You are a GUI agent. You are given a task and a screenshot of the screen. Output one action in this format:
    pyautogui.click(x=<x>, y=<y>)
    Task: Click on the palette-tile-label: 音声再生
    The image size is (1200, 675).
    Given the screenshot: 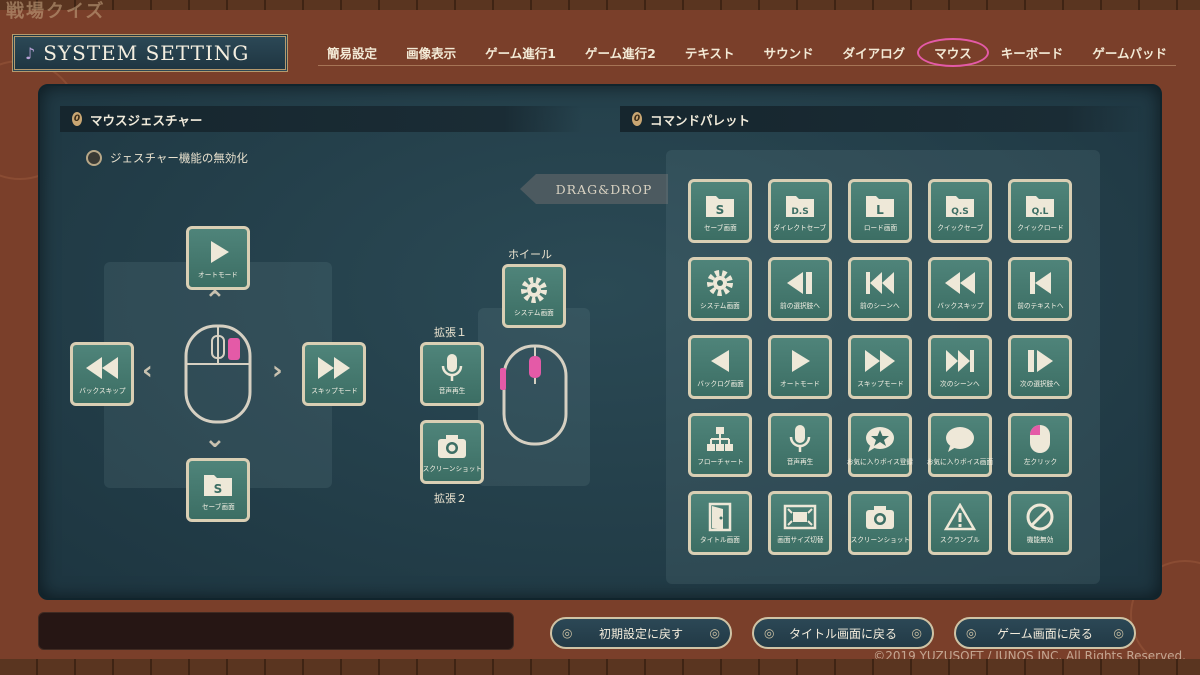 What is the action you would take?
    pyautogui.click(x=800, y=462)
    